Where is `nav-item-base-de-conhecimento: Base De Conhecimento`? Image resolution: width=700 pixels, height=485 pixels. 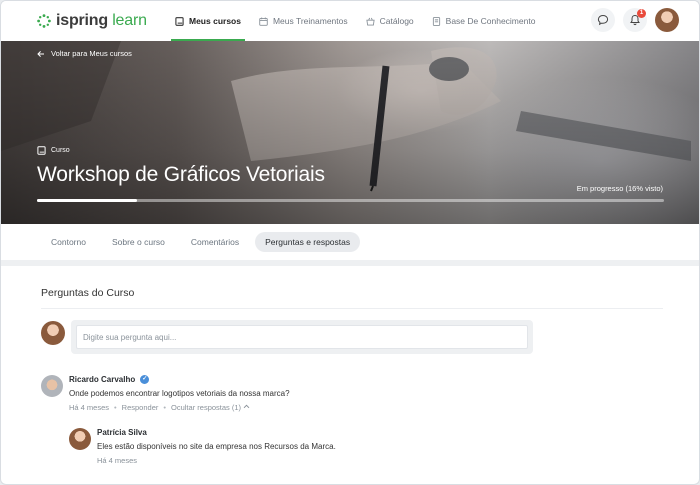 nav-item-base-de-conhecimento: Base De Conhecimento is located at coordinates (484, 21).